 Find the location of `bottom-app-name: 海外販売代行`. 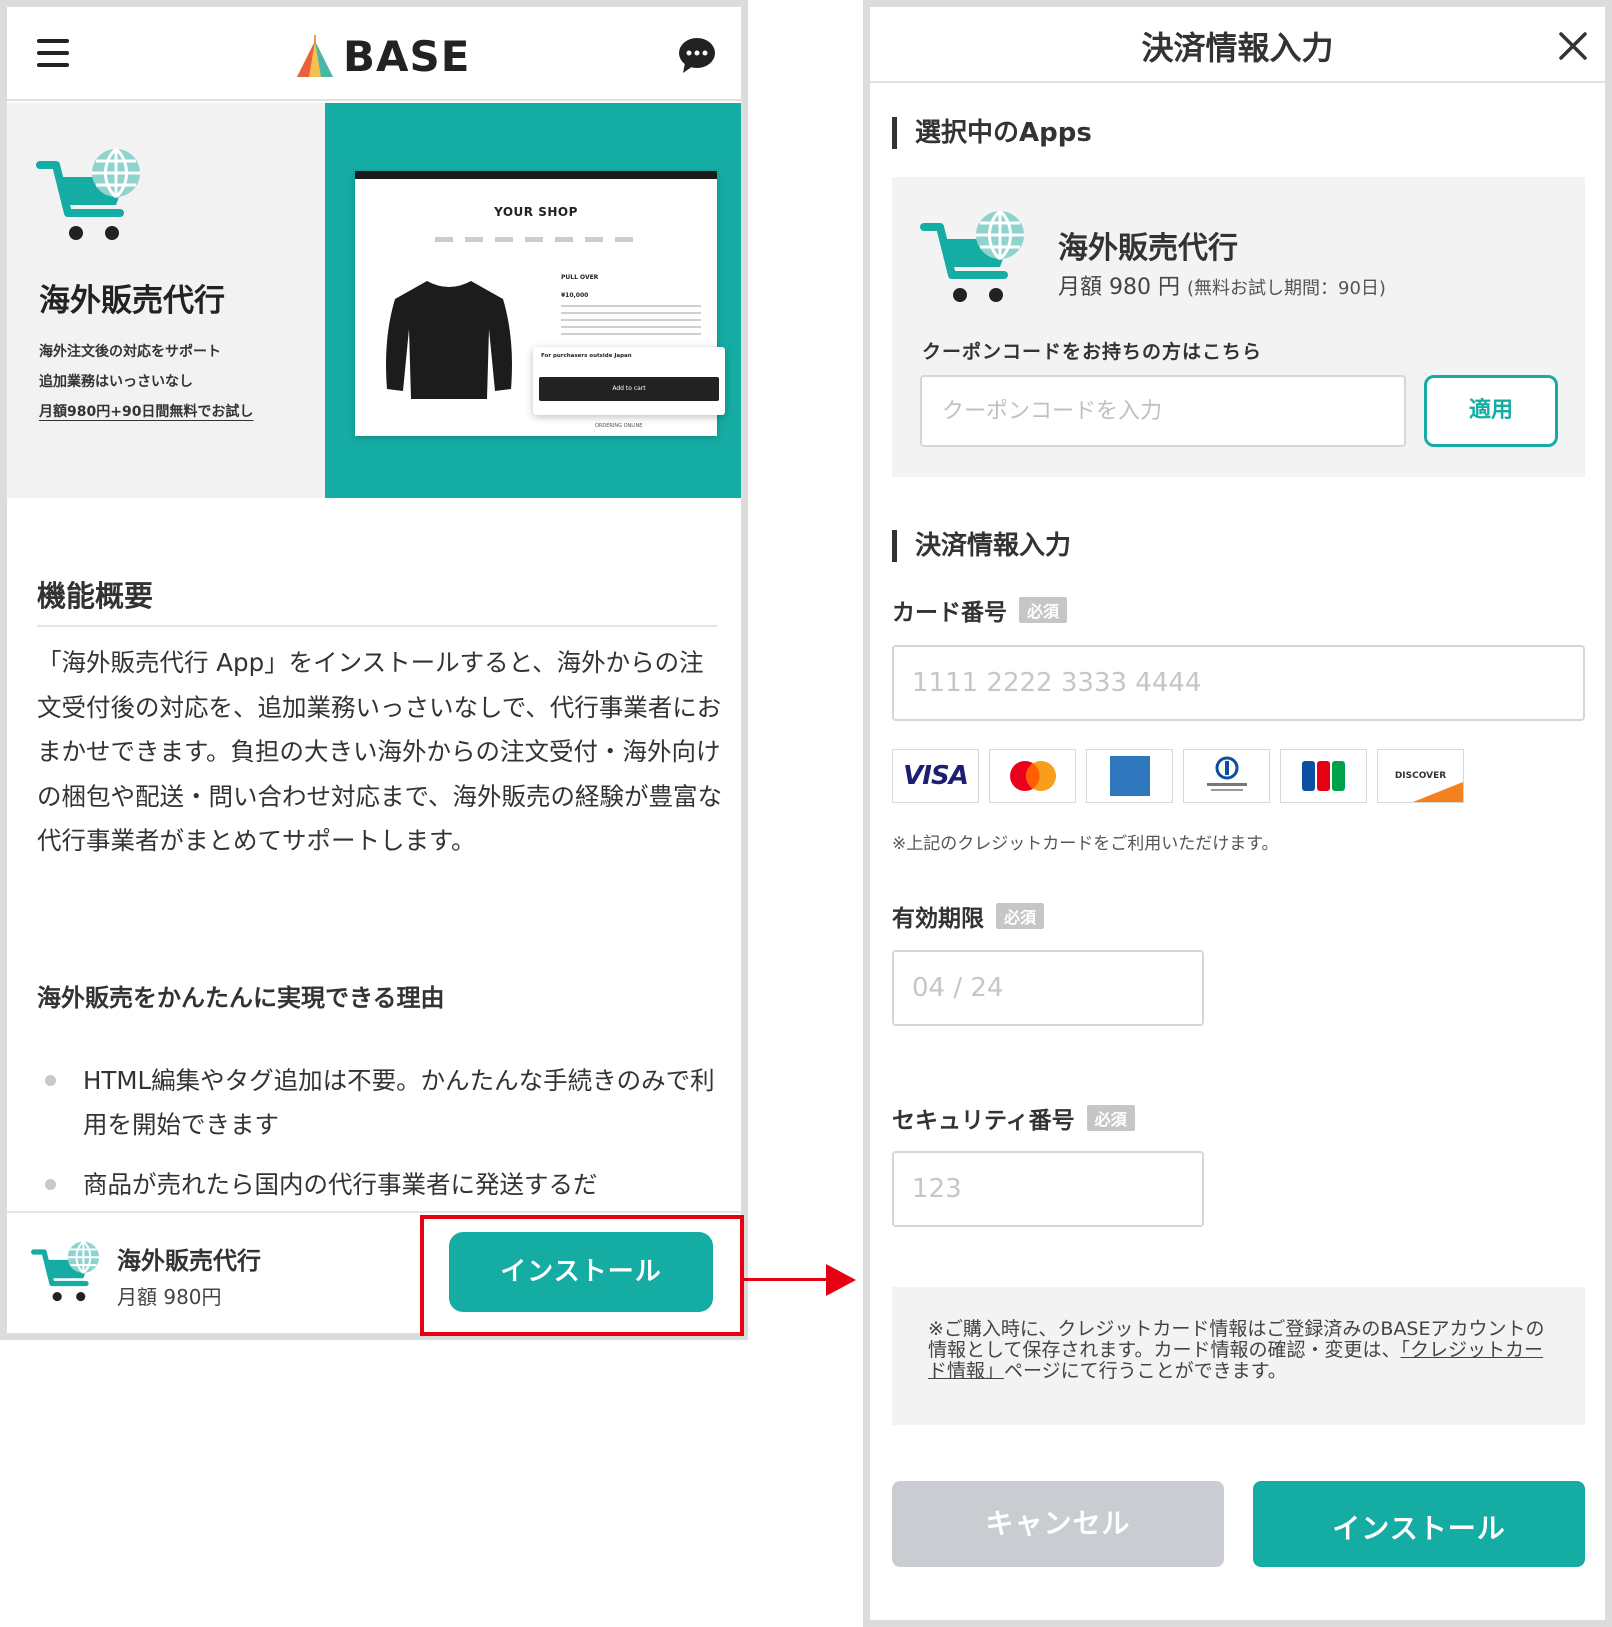

bottom-app-name: 海外販売代行 is located at coordinates (189, 1261).